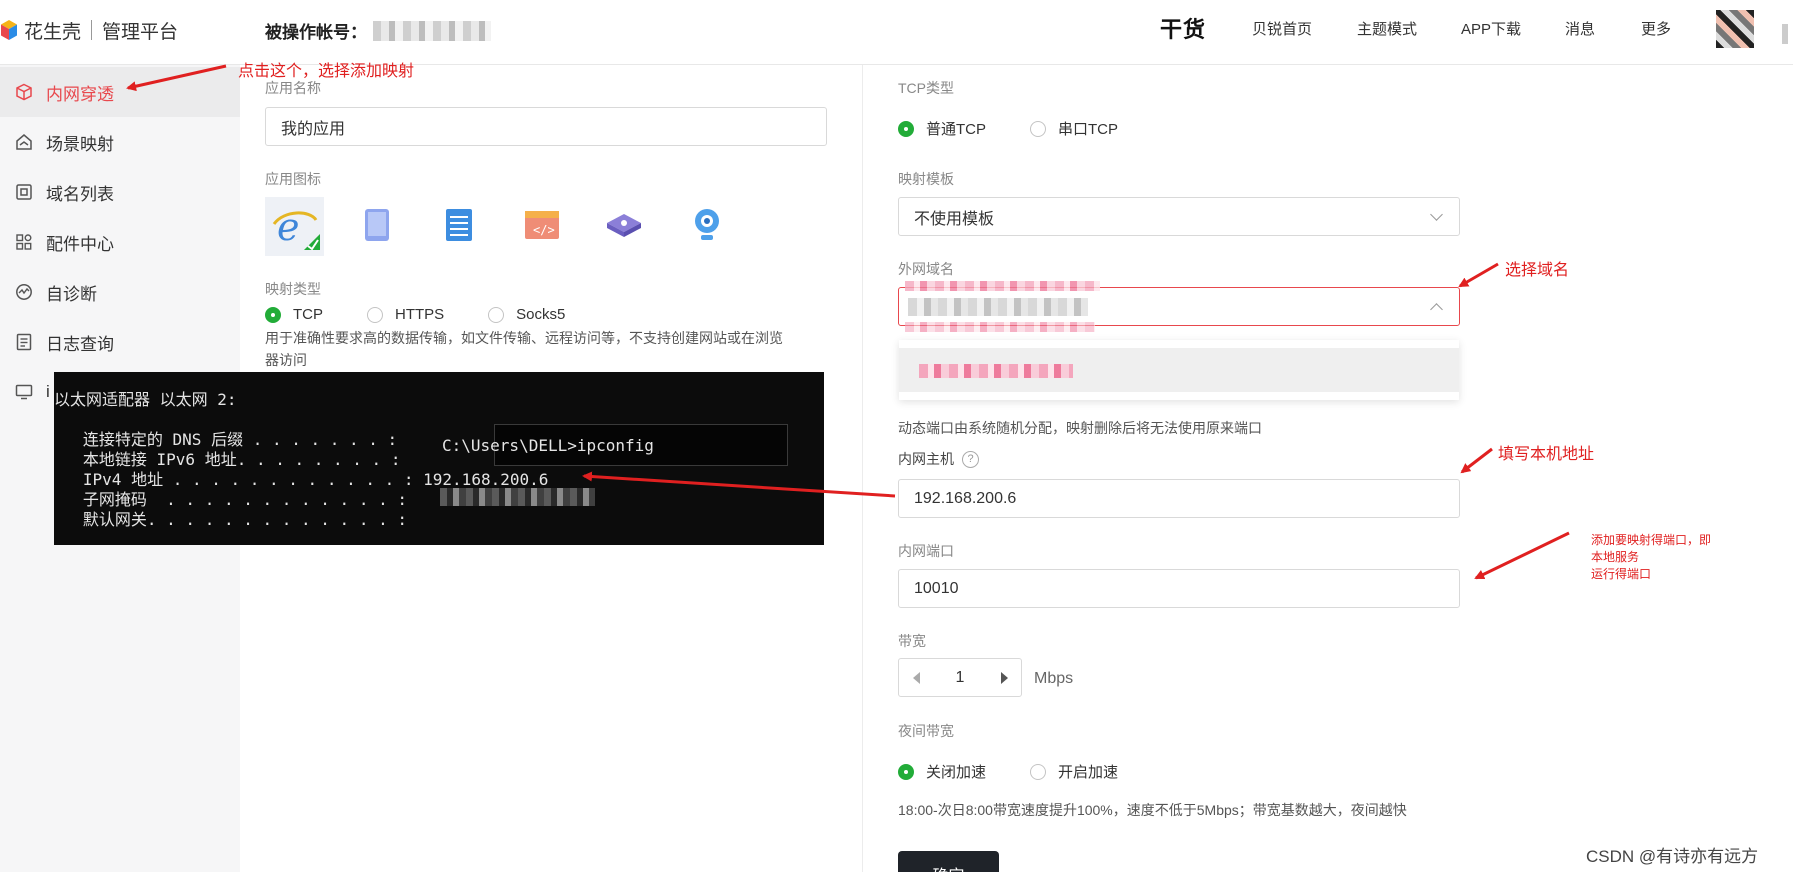  Describe the element at coordinates (1615, 557) in the screenshot. I see `annotation-port-line2: 本地服务` at that location.